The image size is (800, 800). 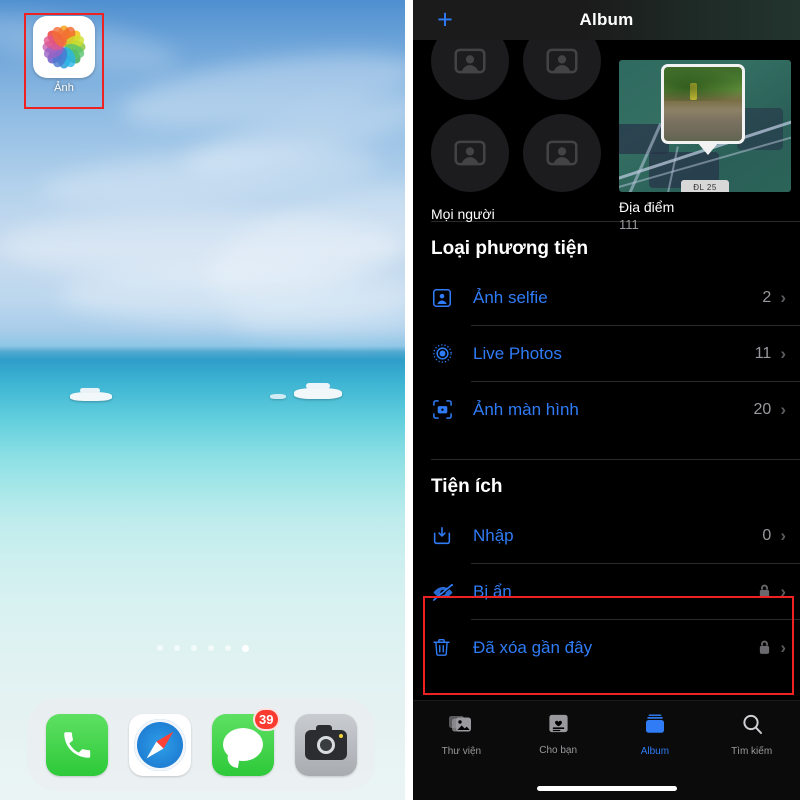 What do you see at coordinates (767, 297) in the screenshot?
I see `album-row-count: 2` at bounding box center [767, 297].